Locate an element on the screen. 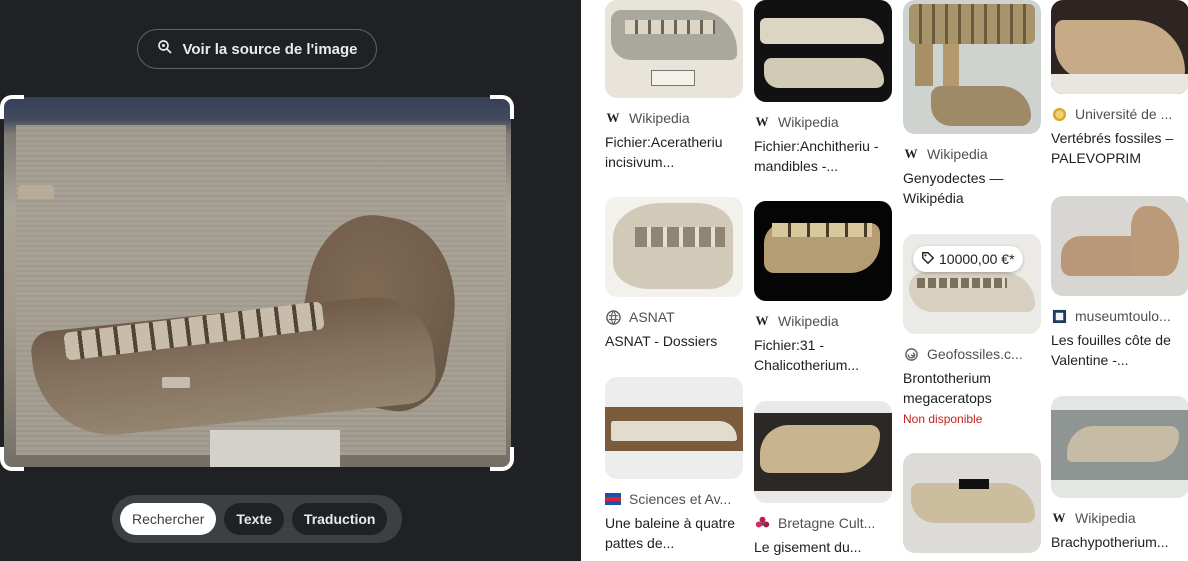  result-card: ASNAT ASNAT - Dossiers is located at coordinates (674, 274).